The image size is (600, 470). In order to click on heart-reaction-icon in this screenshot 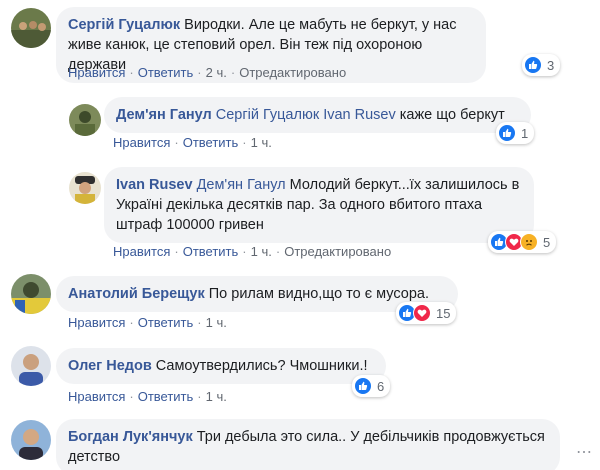, I will do `click(422, 313)`.